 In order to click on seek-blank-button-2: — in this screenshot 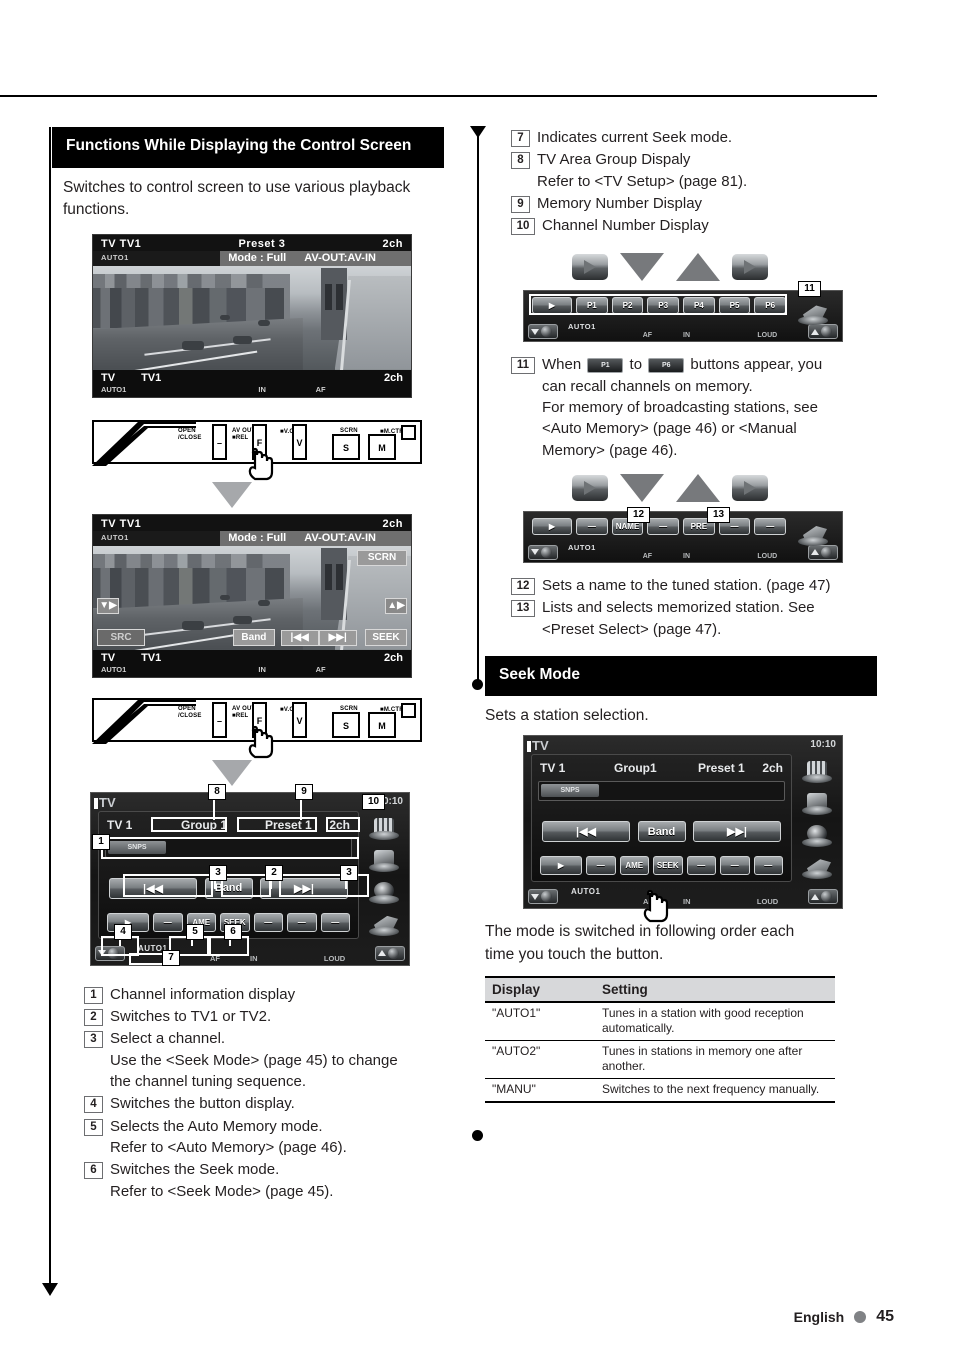, I will do `click(701, 866)`.